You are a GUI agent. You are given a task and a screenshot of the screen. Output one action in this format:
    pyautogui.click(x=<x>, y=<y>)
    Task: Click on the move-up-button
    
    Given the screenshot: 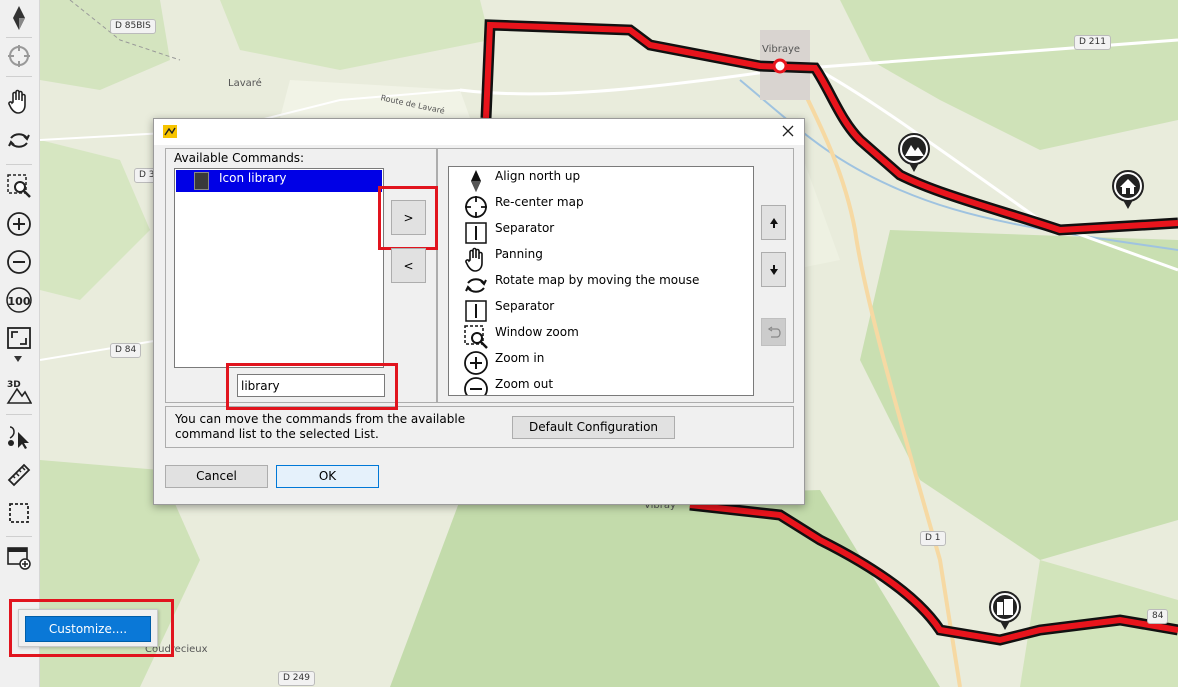 What is the action you would take?
    pyautogui.click(x=773, y=222)
    